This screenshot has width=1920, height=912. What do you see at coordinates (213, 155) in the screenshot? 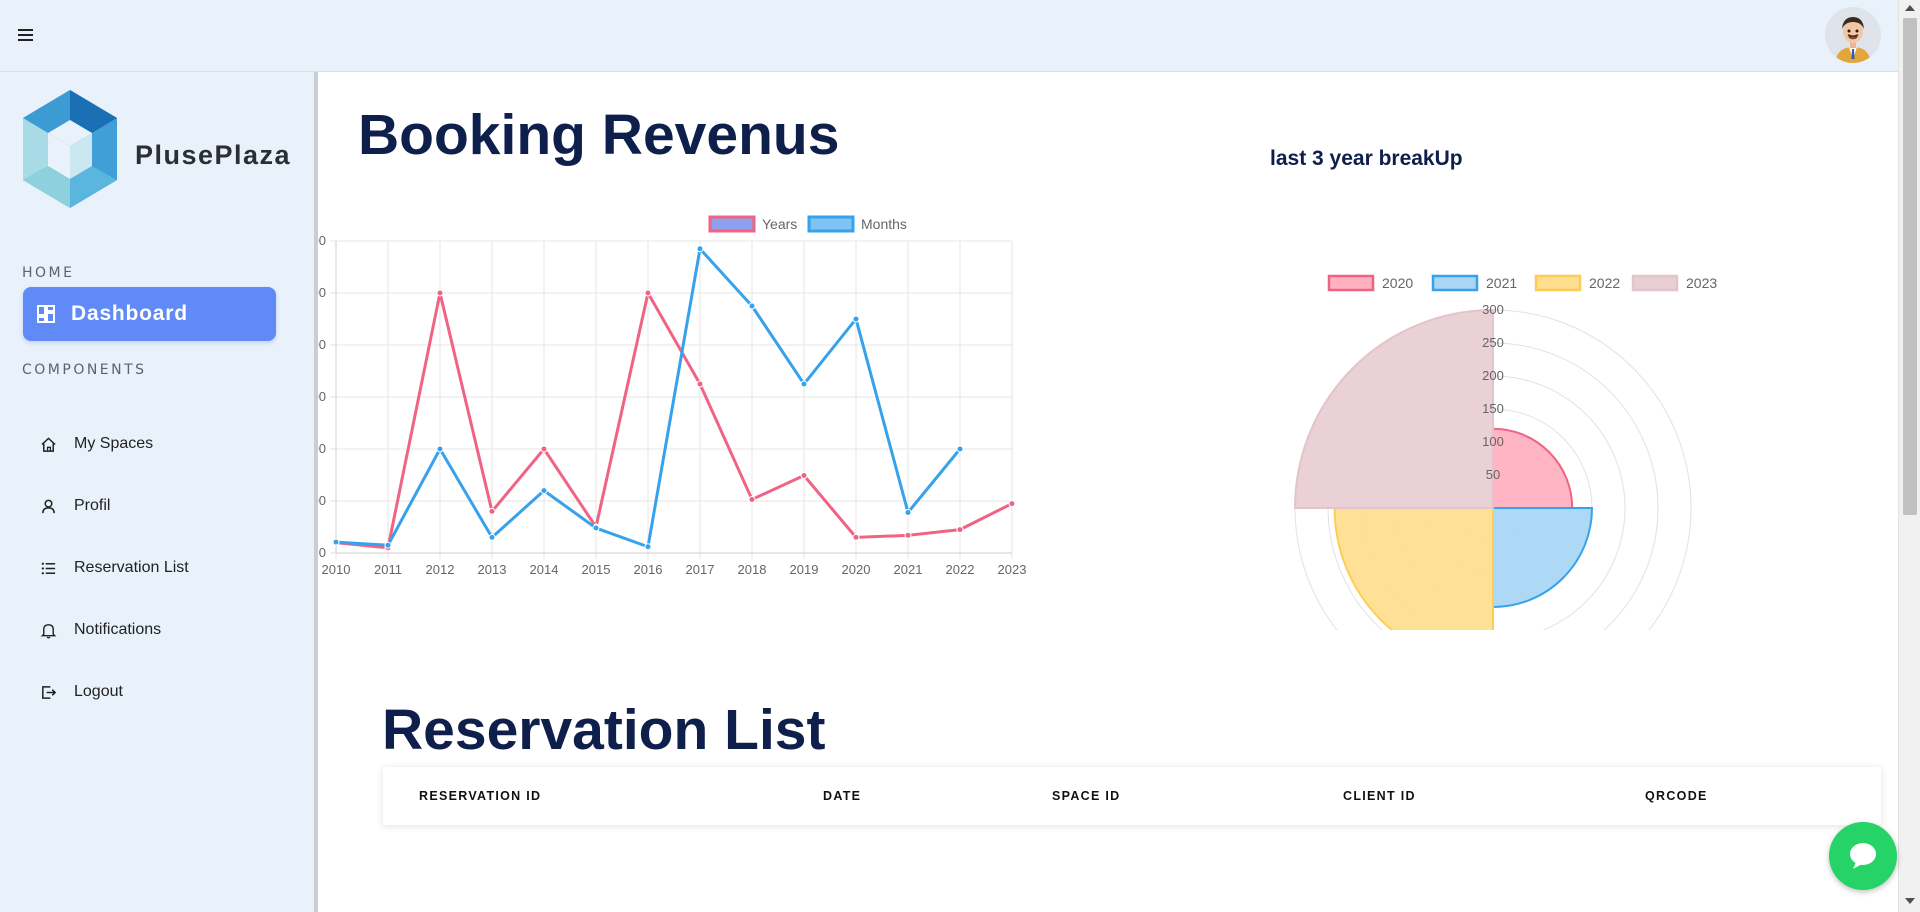
I see `brand-name: PlusePlaza` at bounding box center [213, 155].